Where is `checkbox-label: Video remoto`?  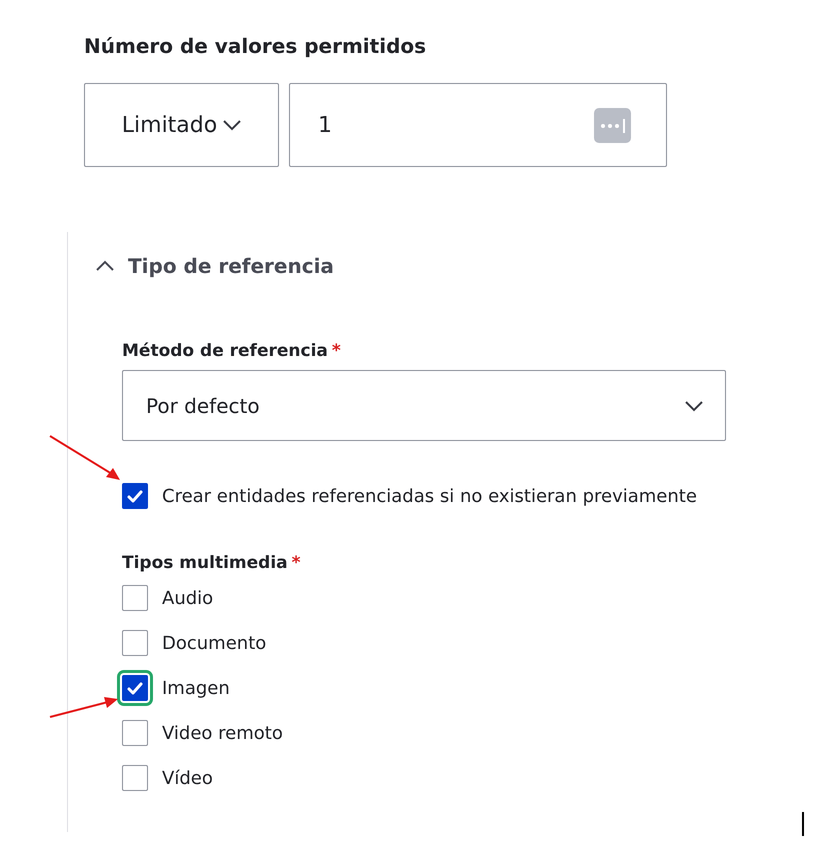 checkbox-label: Video remoto is located at coordinates (222, 733).